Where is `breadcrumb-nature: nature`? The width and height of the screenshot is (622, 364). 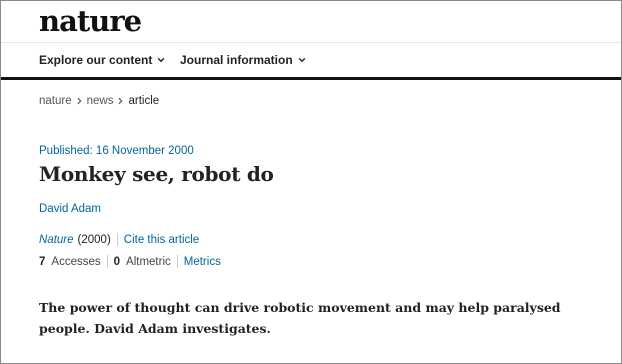 breadcrumb-nature: nature is located at coordinates (55, 101).